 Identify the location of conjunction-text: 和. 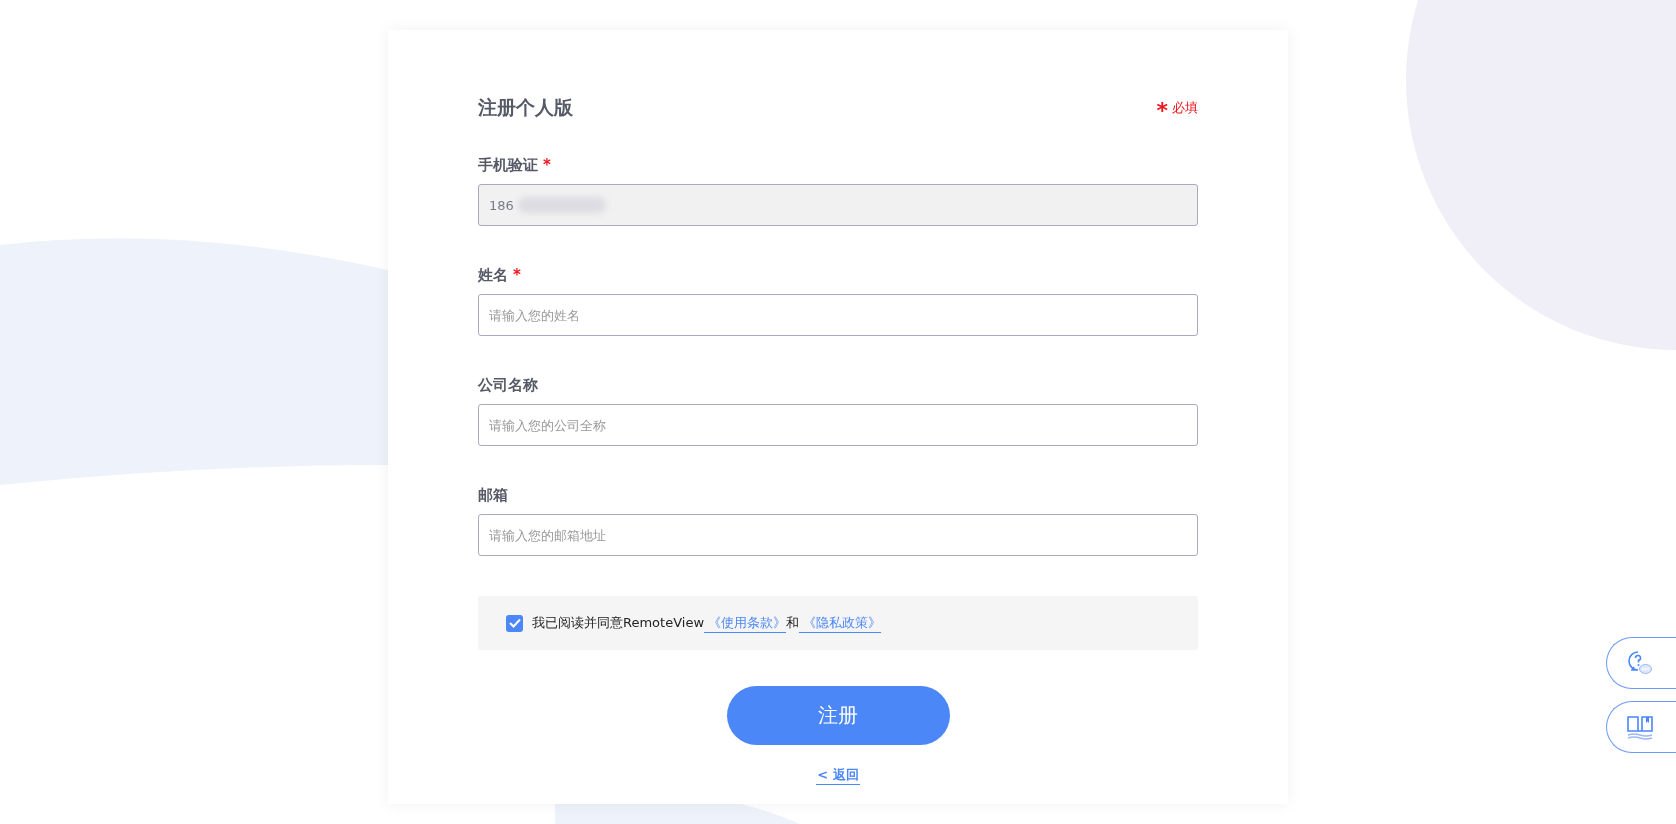
(792, 622).